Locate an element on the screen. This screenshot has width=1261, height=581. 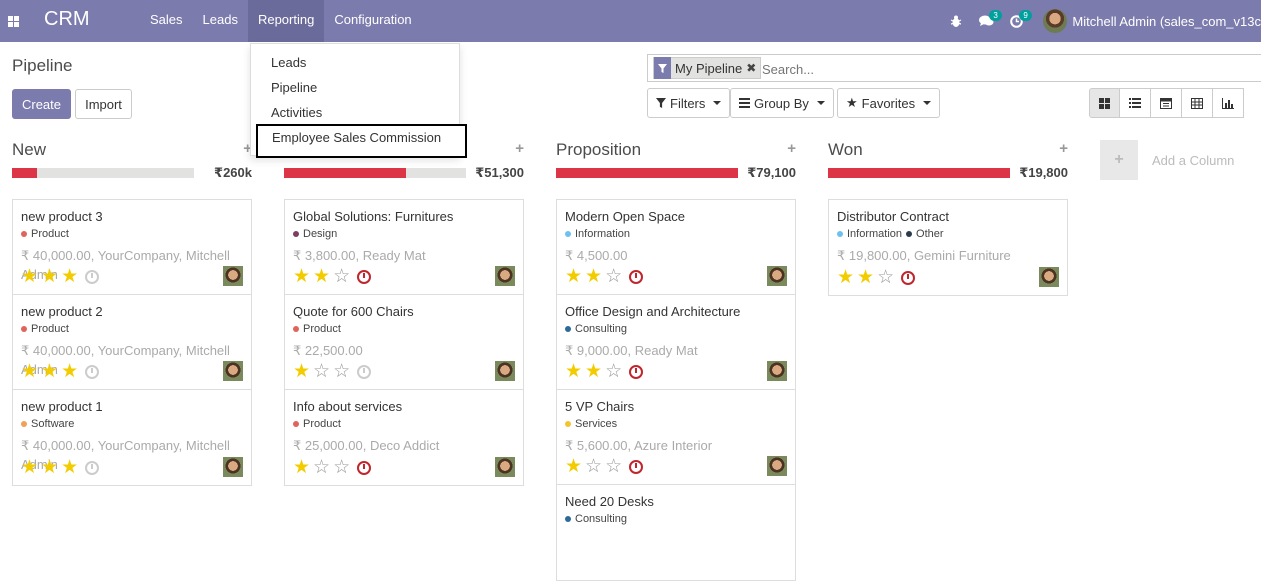
card-footer: ★ ★ ★ is located at coordinates (60, 467).